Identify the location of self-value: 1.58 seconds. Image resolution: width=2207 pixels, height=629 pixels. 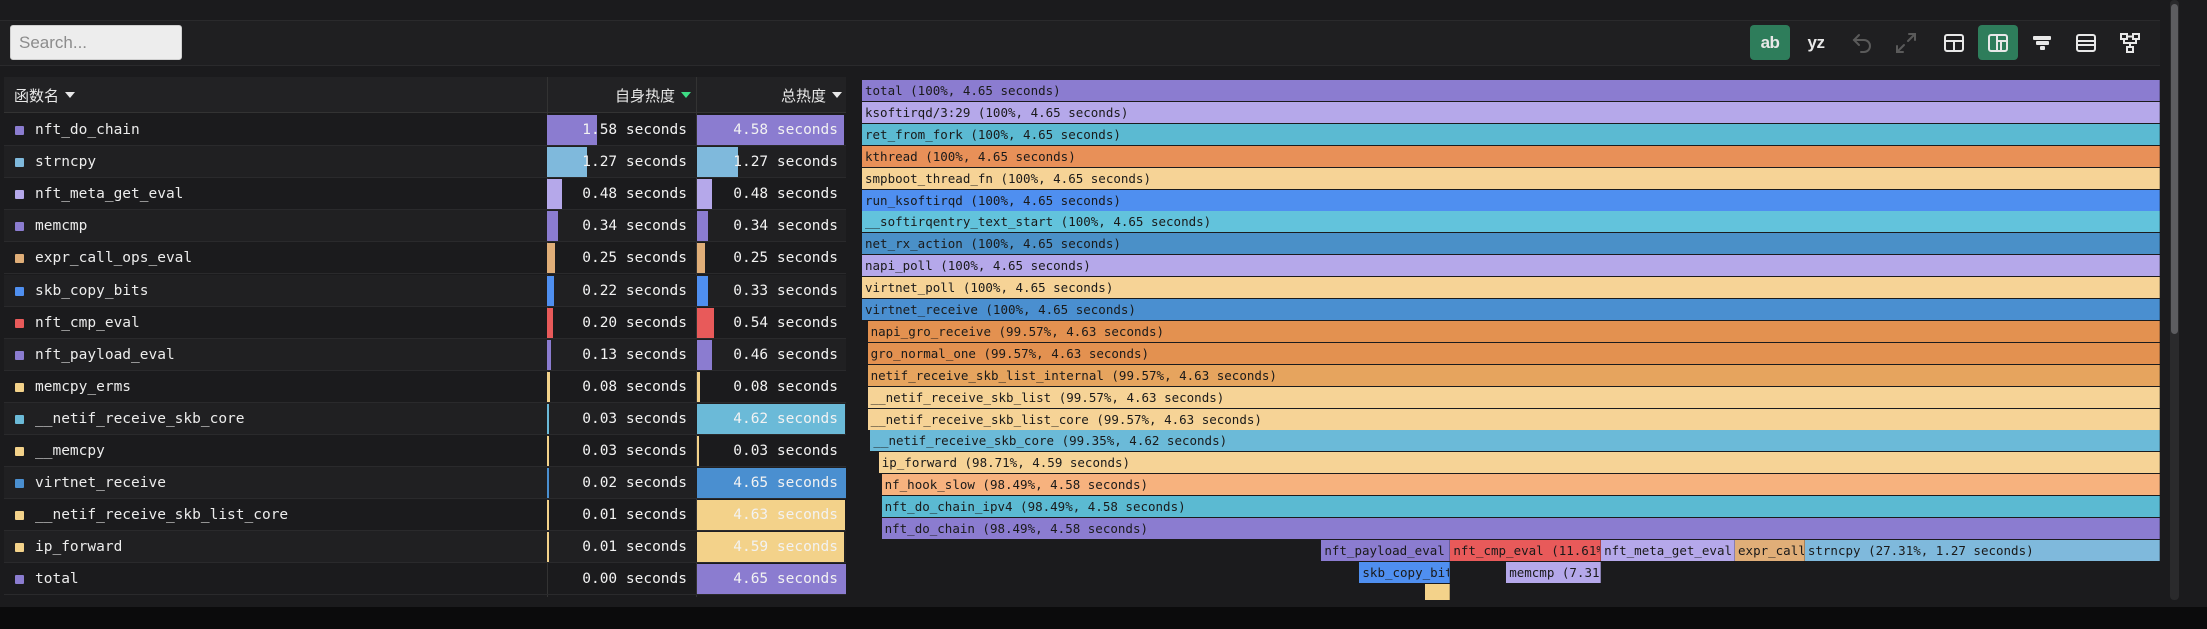
(634, 130).